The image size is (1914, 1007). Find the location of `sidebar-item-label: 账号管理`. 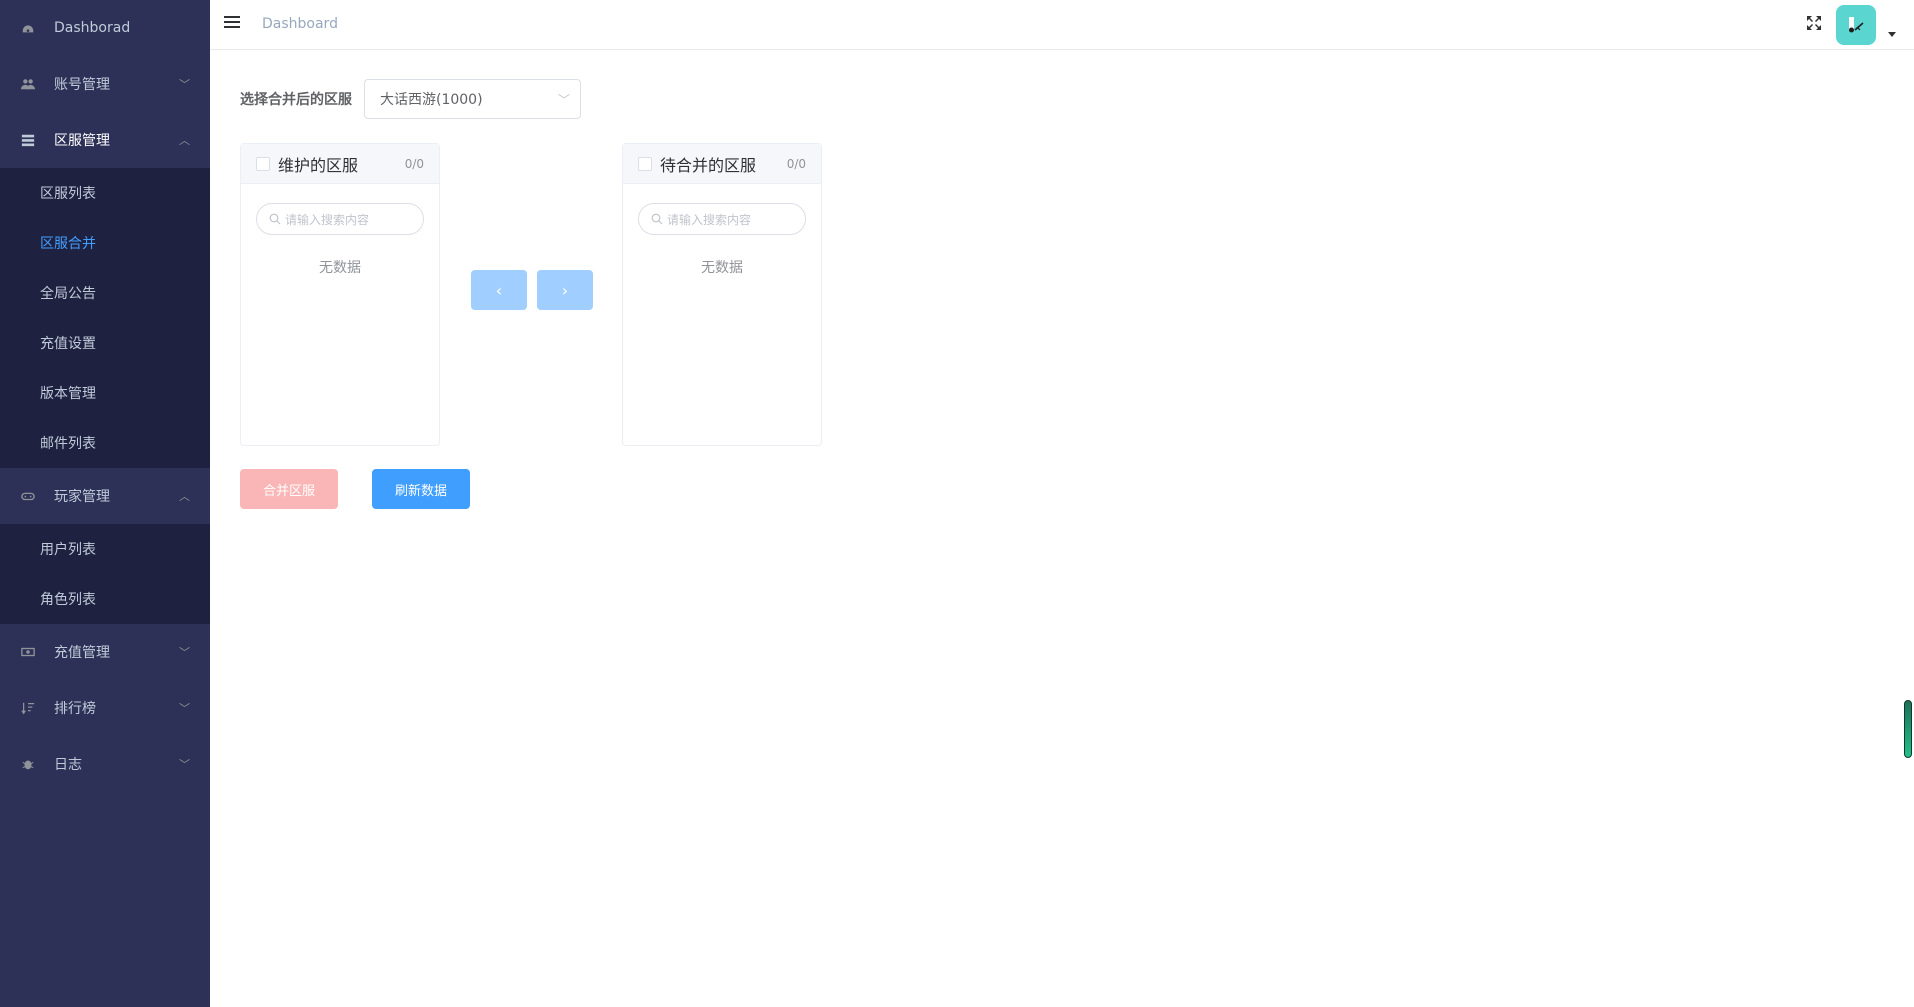

sidebar-item-label: 账号管理 is located at coordinates (82, 85).